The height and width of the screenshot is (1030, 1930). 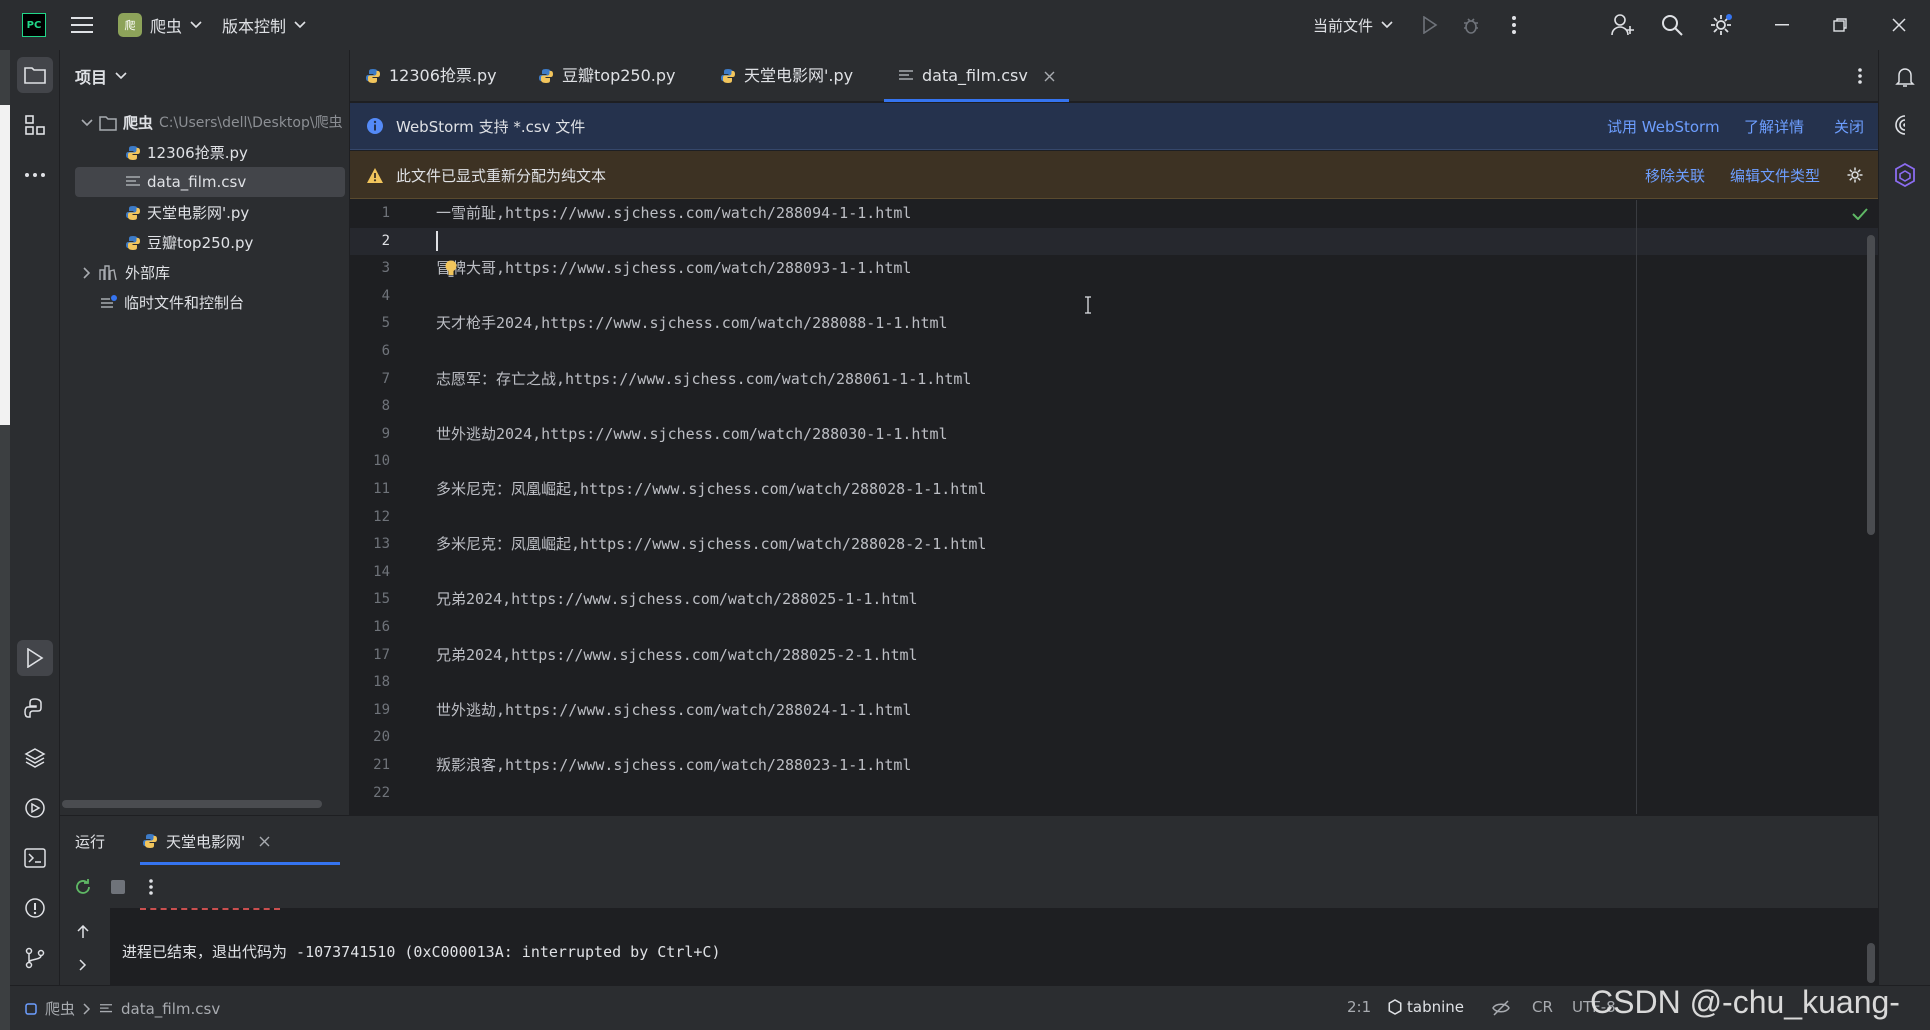 I want to click on tree-file-item: data_film.csv, so click(x=210, y=182).